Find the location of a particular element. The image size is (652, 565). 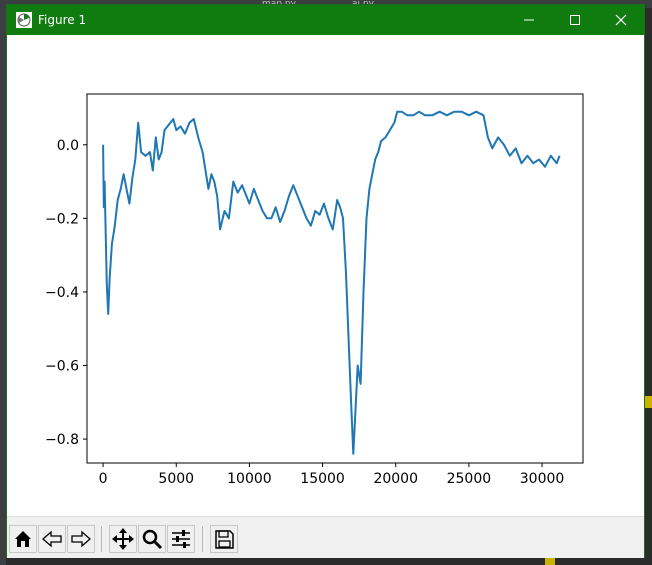

y-tick-label: −0.2 is located at coordinates (62, 219).